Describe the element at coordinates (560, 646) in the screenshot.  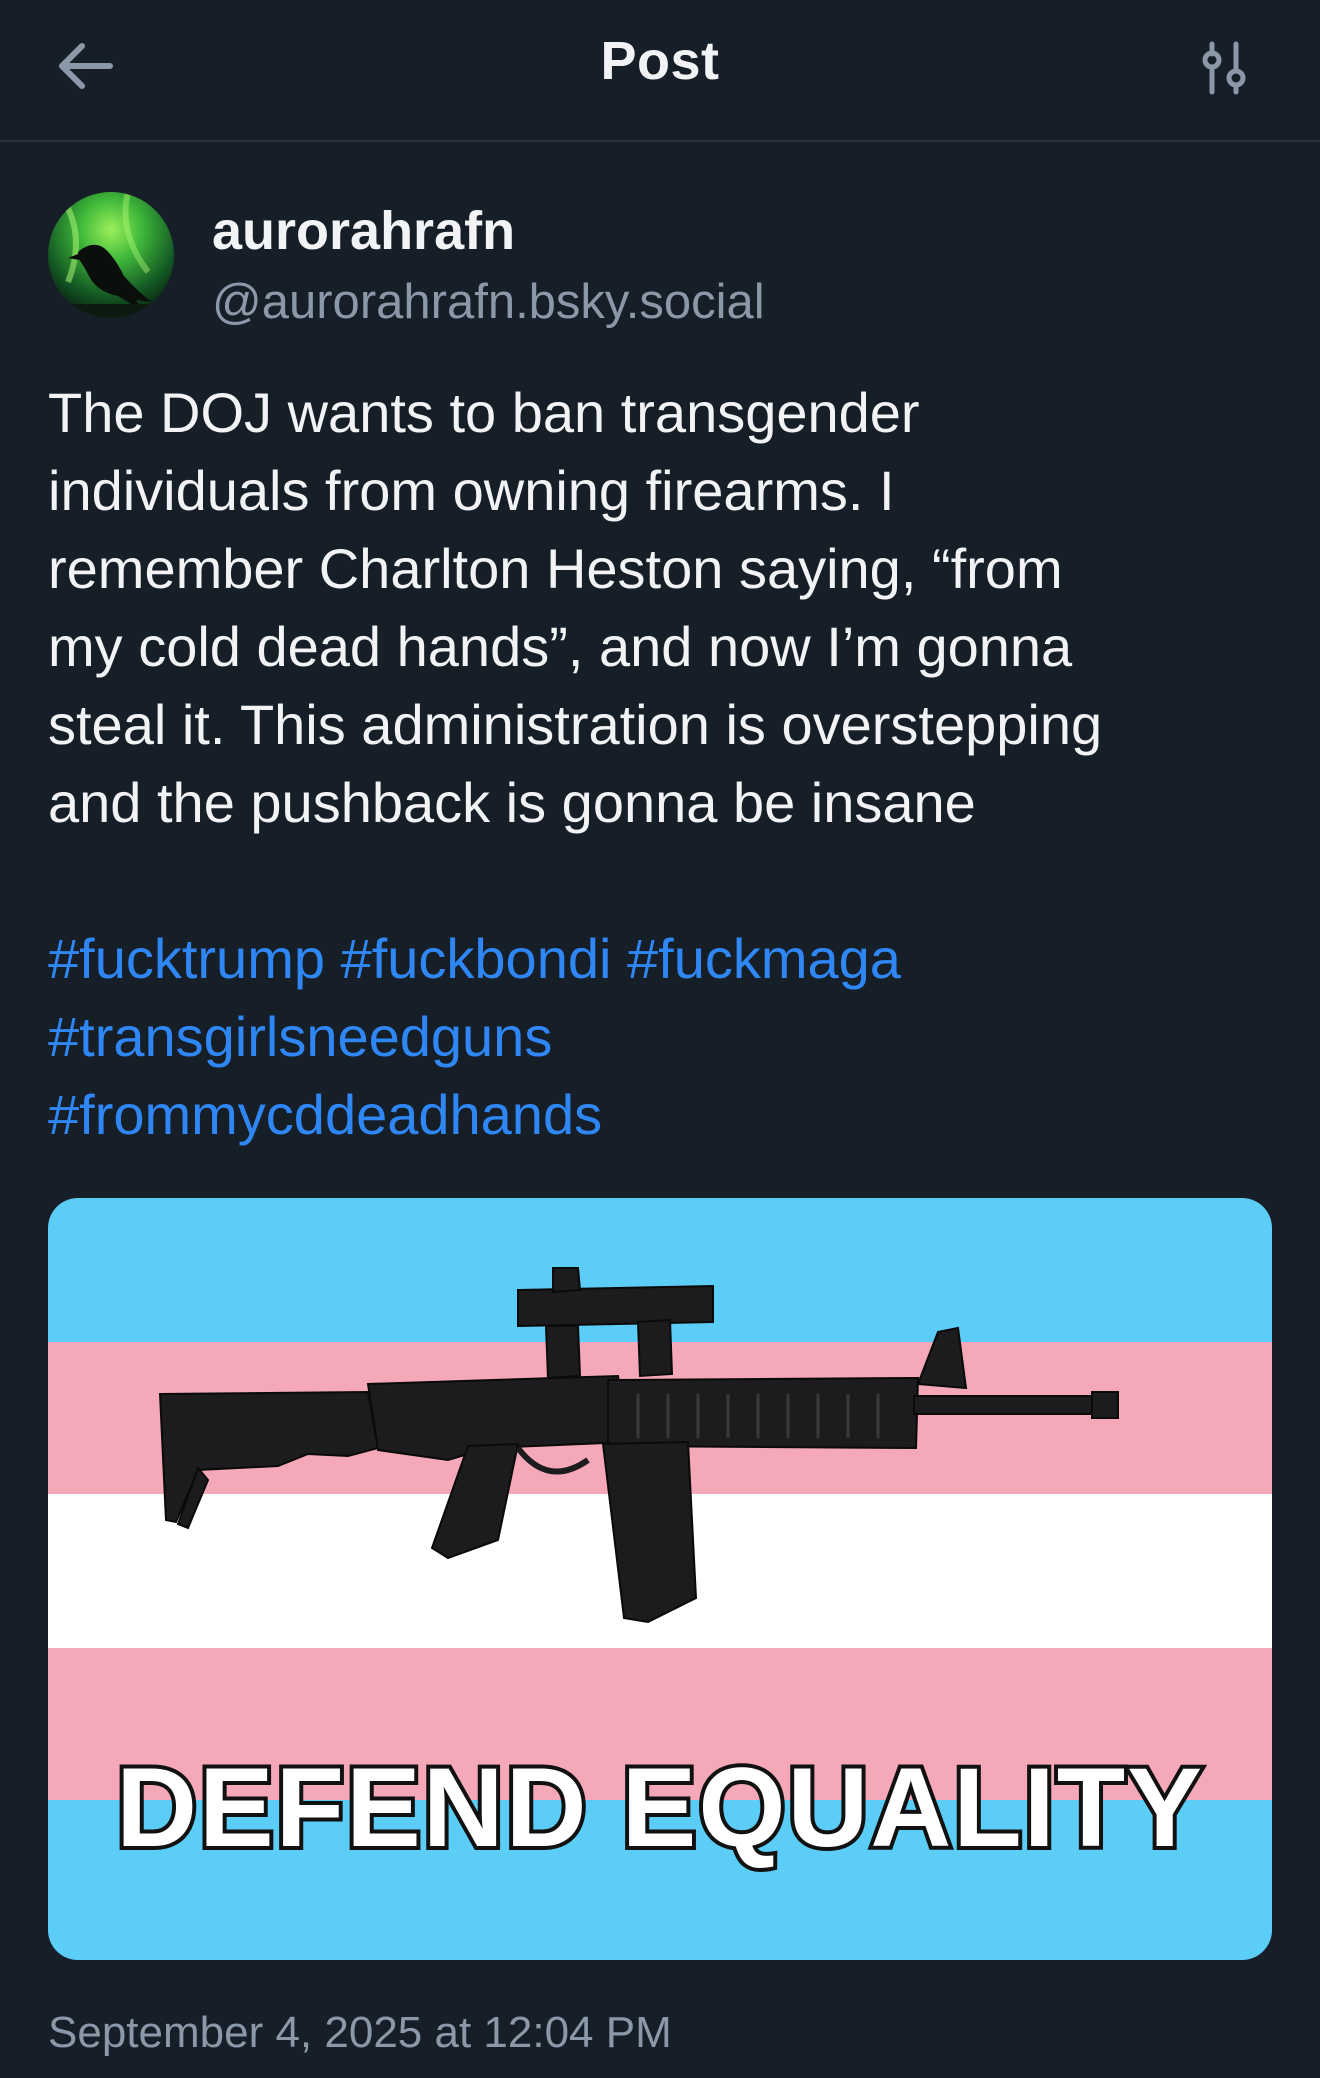
I see `post-text-line: my cold dead hands”, and now I’m gonna` at that location.